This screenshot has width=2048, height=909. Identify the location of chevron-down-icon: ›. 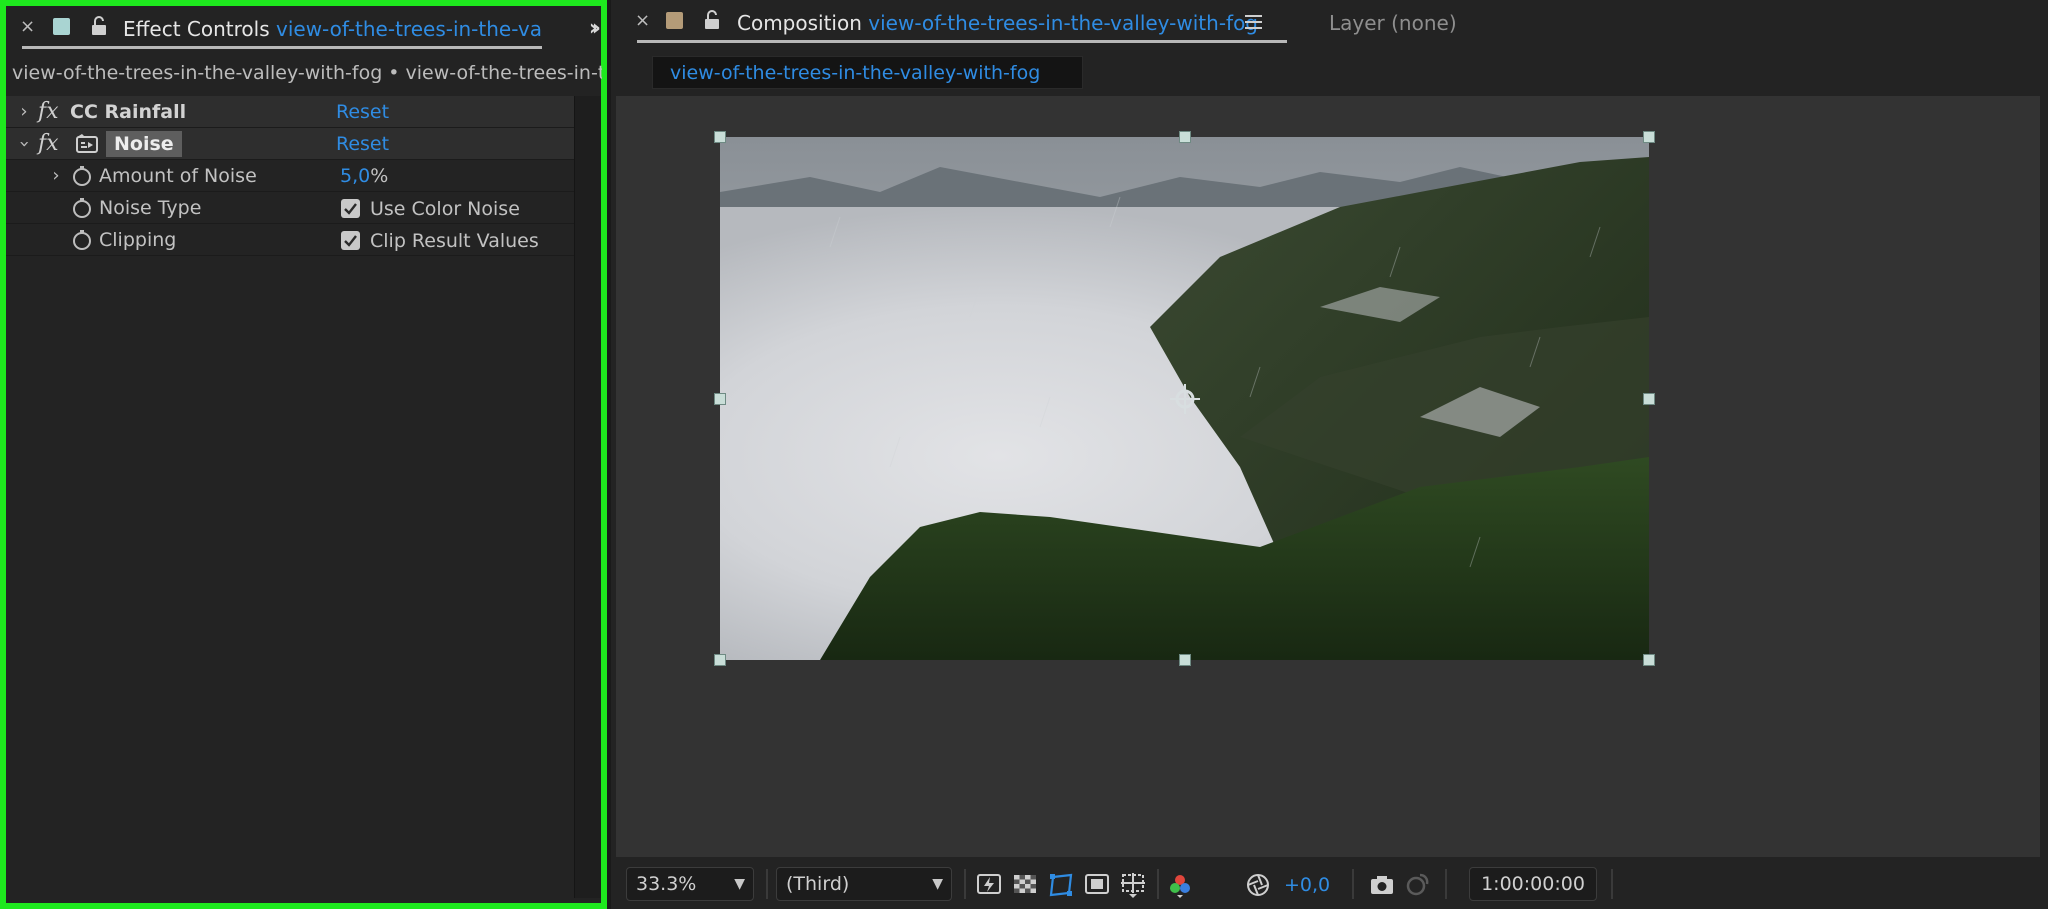
(24, 144).